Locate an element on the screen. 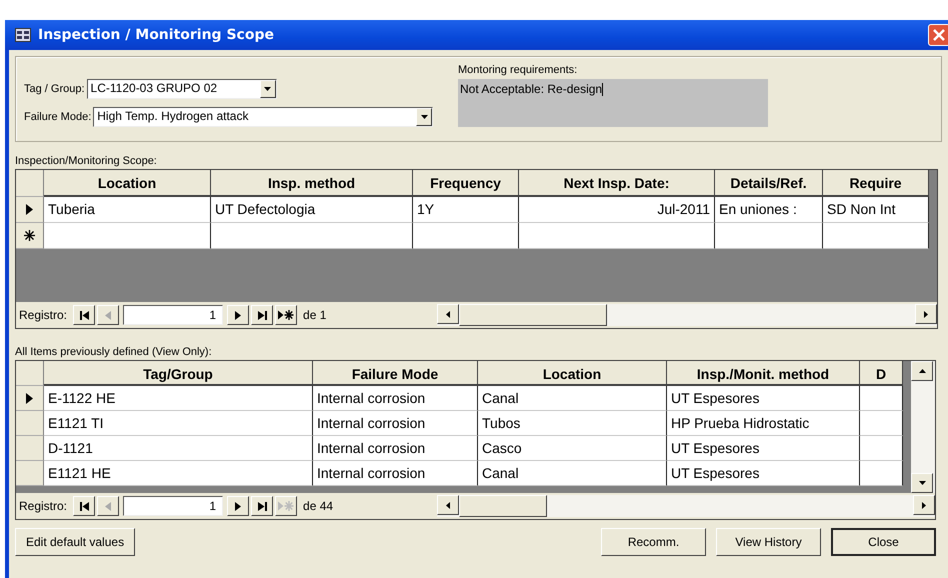 This screenshot has height=578, width=948. table-cell: UT Defectologia is located at coordinates (312, 210).